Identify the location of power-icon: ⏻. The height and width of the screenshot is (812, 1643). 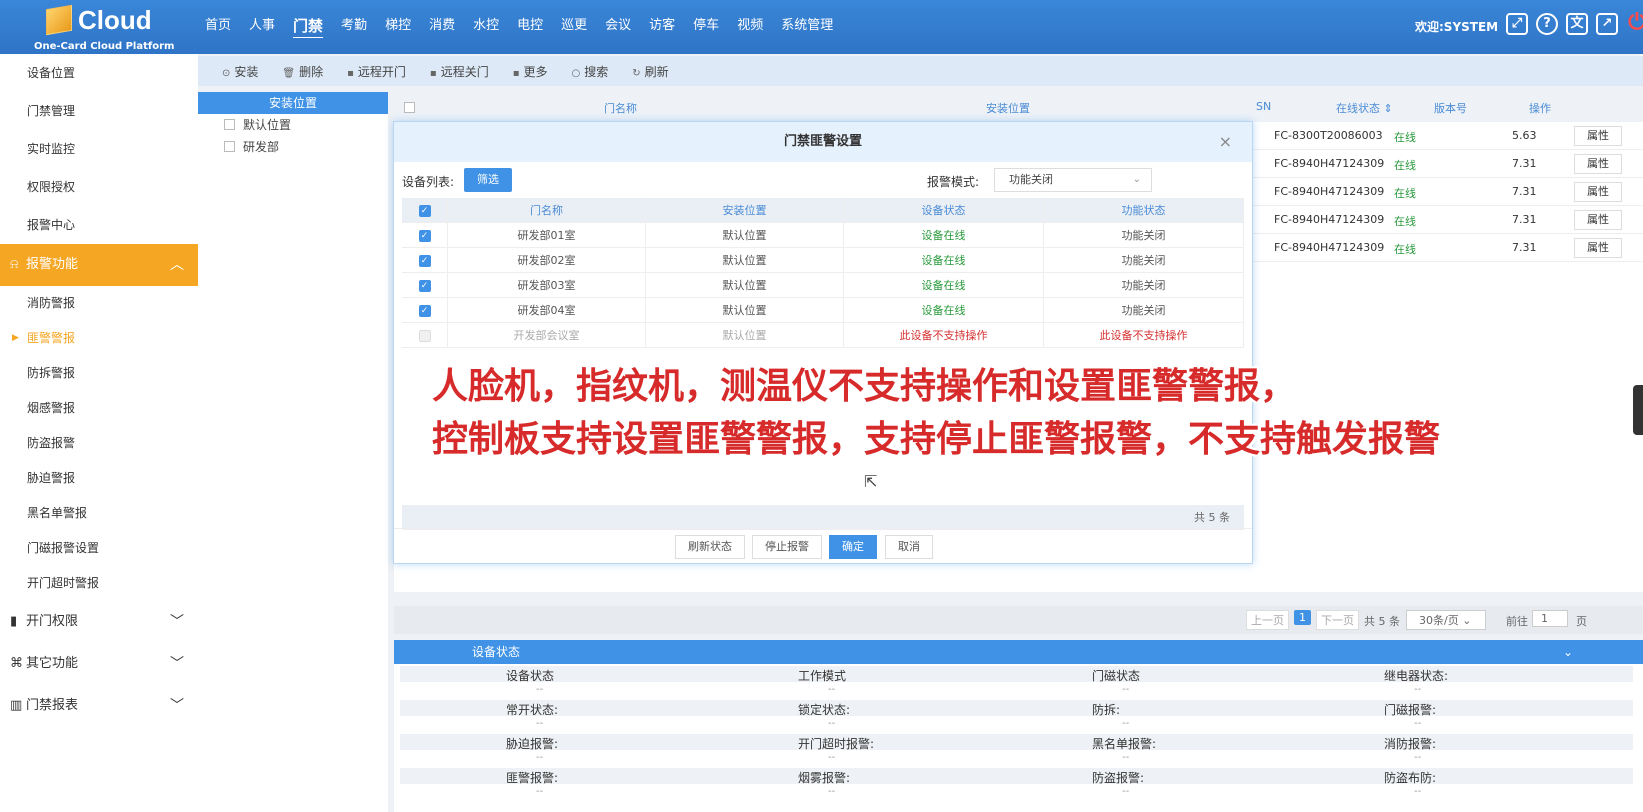
(1634, 23).